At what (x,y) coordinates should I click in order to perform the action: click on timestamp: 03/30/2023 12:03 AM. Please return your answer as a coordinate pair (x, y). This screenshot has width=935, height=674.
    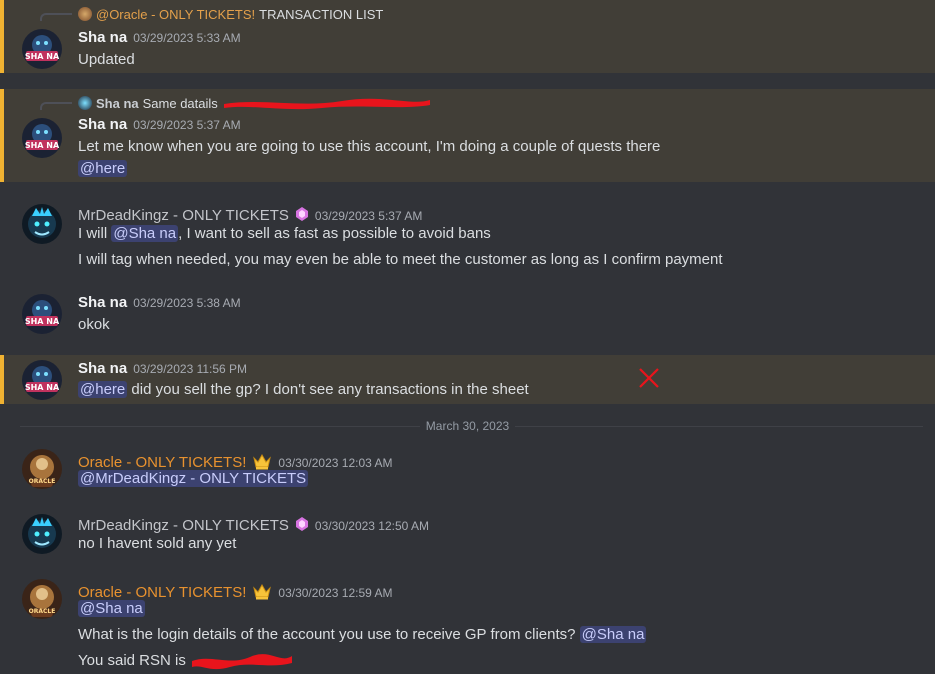
    Looking at the image, I should click on (335, 463).